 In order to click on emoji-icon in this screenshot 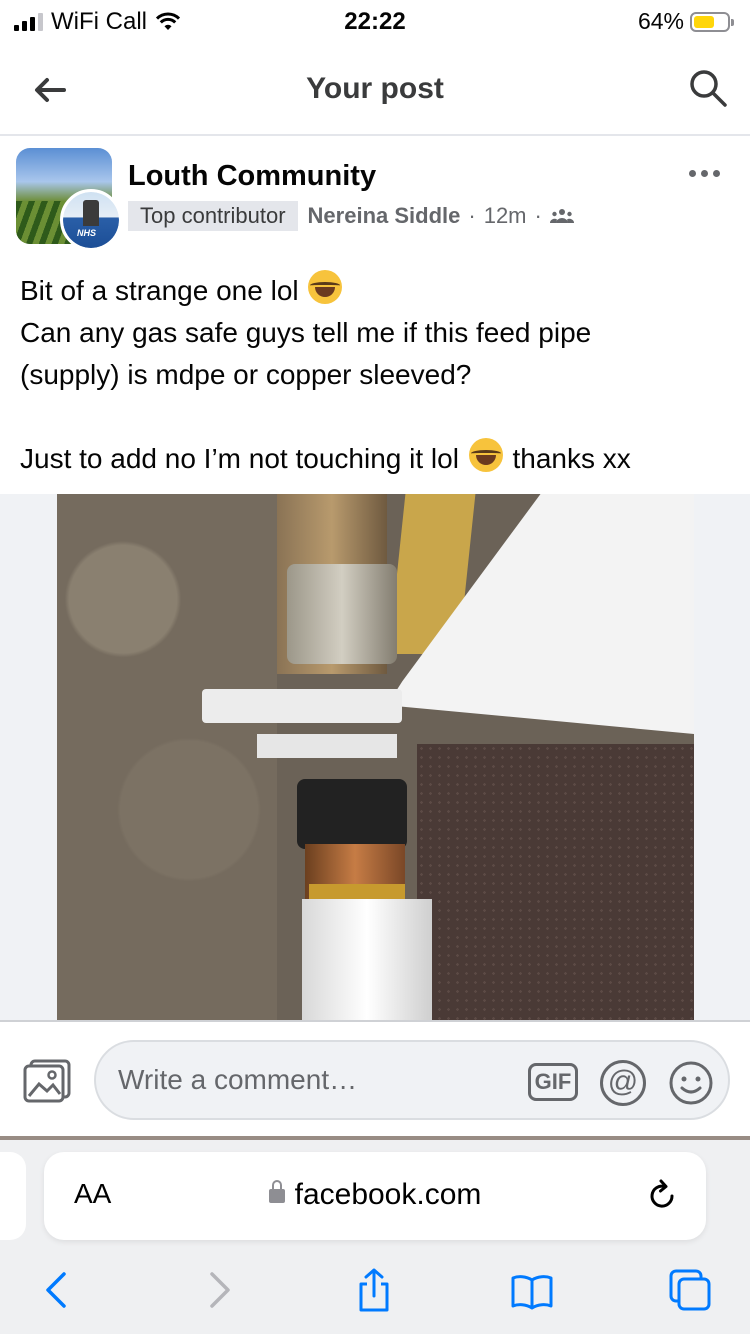, I will do `click(691, 1083)`.